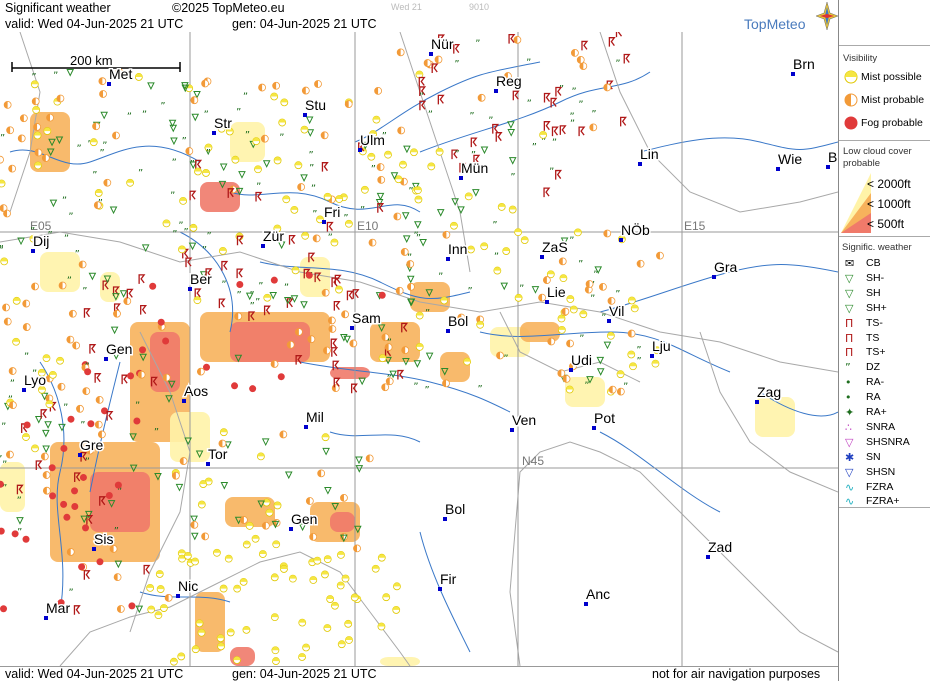 The image size is (930, 682). What do you see at coordinates (881, 471) in the screenshot?
I see `legend-sigwx-label: SHSN` at bounding box center [881, 471].